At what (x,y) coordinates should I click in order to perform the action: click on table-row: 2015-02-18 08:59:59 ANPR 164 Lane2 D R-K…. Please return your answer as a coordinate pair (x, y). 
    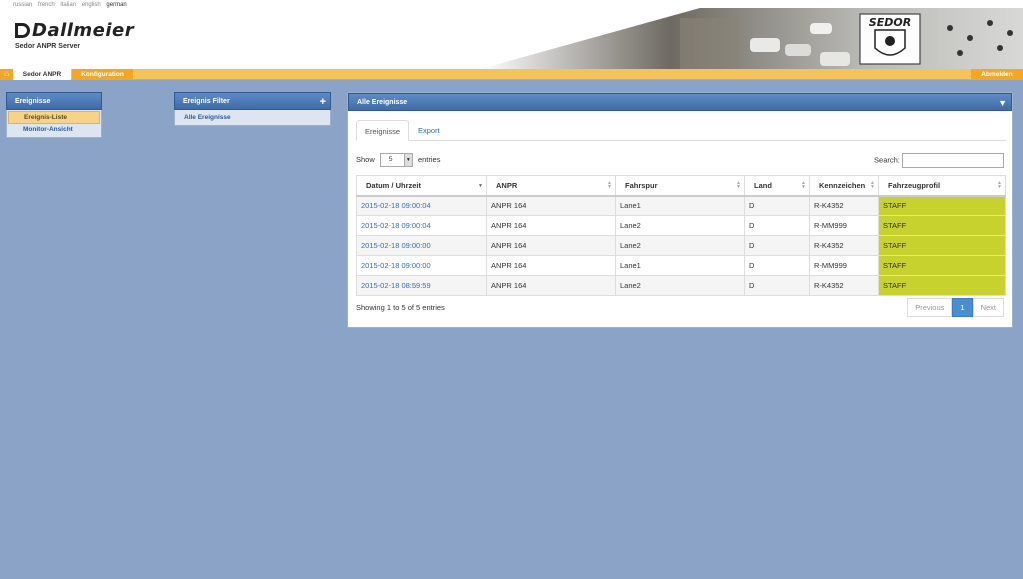
    Looking at the image, I should click on (681, 285).